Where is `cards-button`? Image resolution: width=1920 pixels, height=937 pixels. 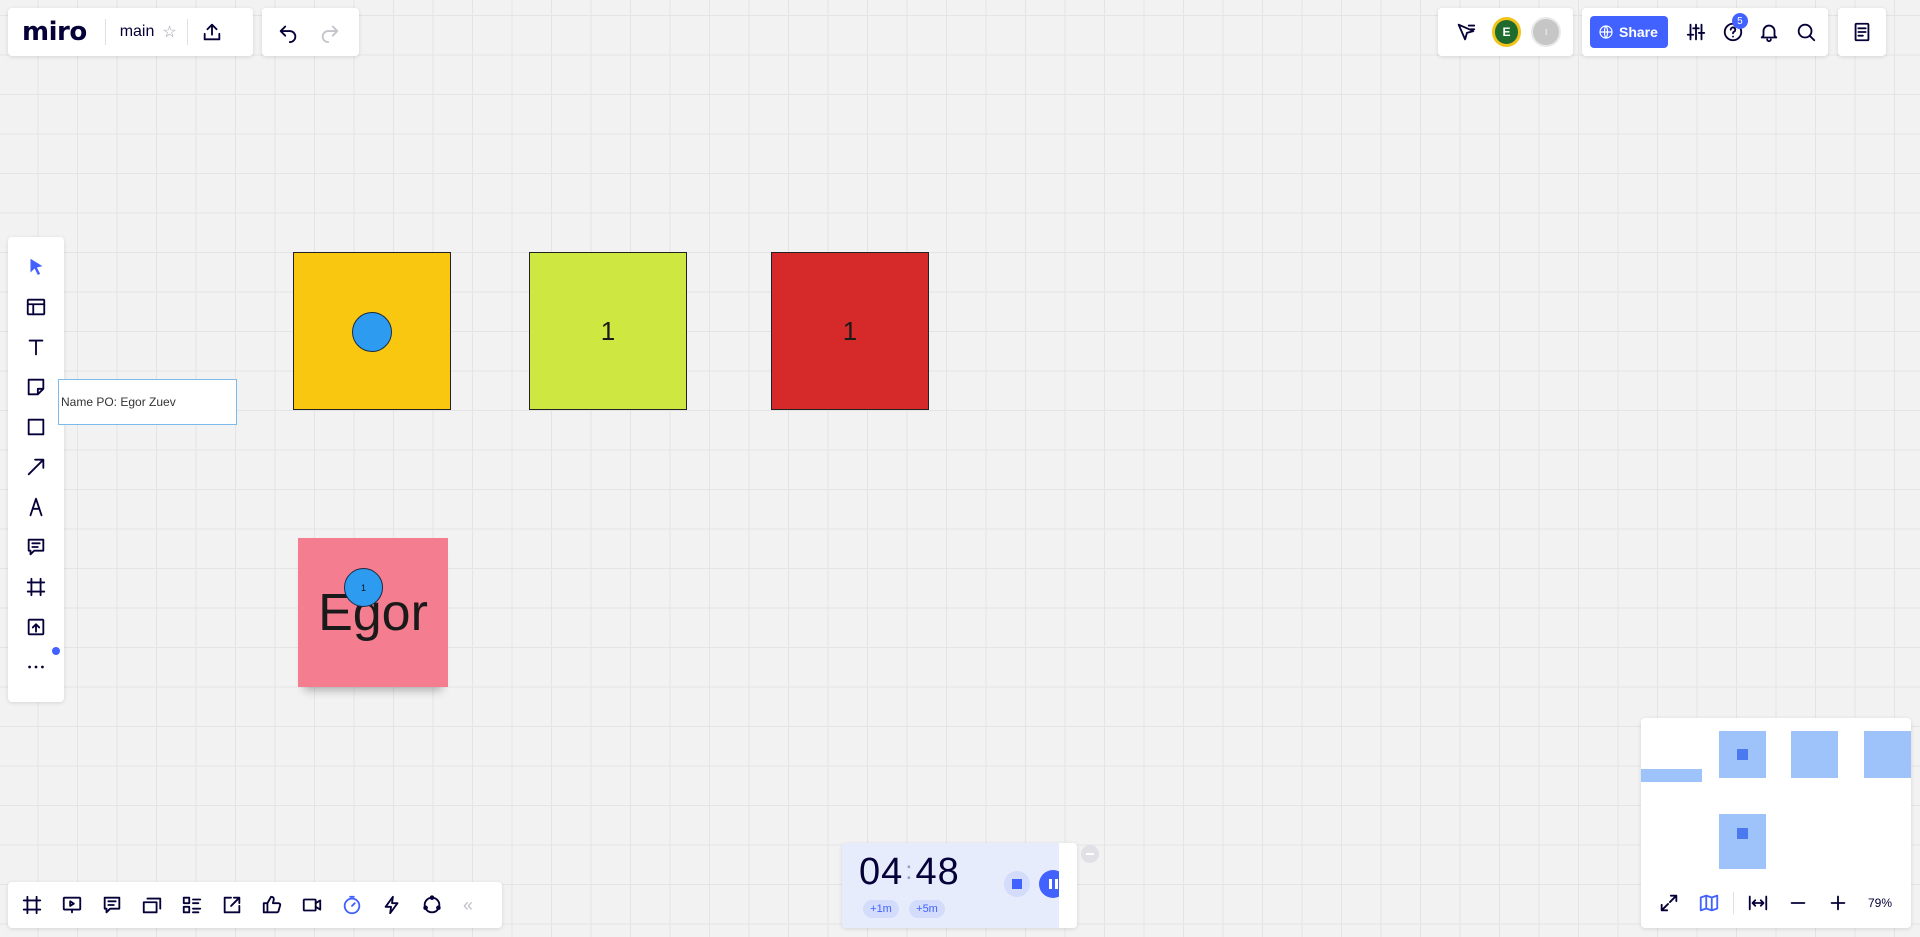 cards-button is located at coordinates (152, 905).